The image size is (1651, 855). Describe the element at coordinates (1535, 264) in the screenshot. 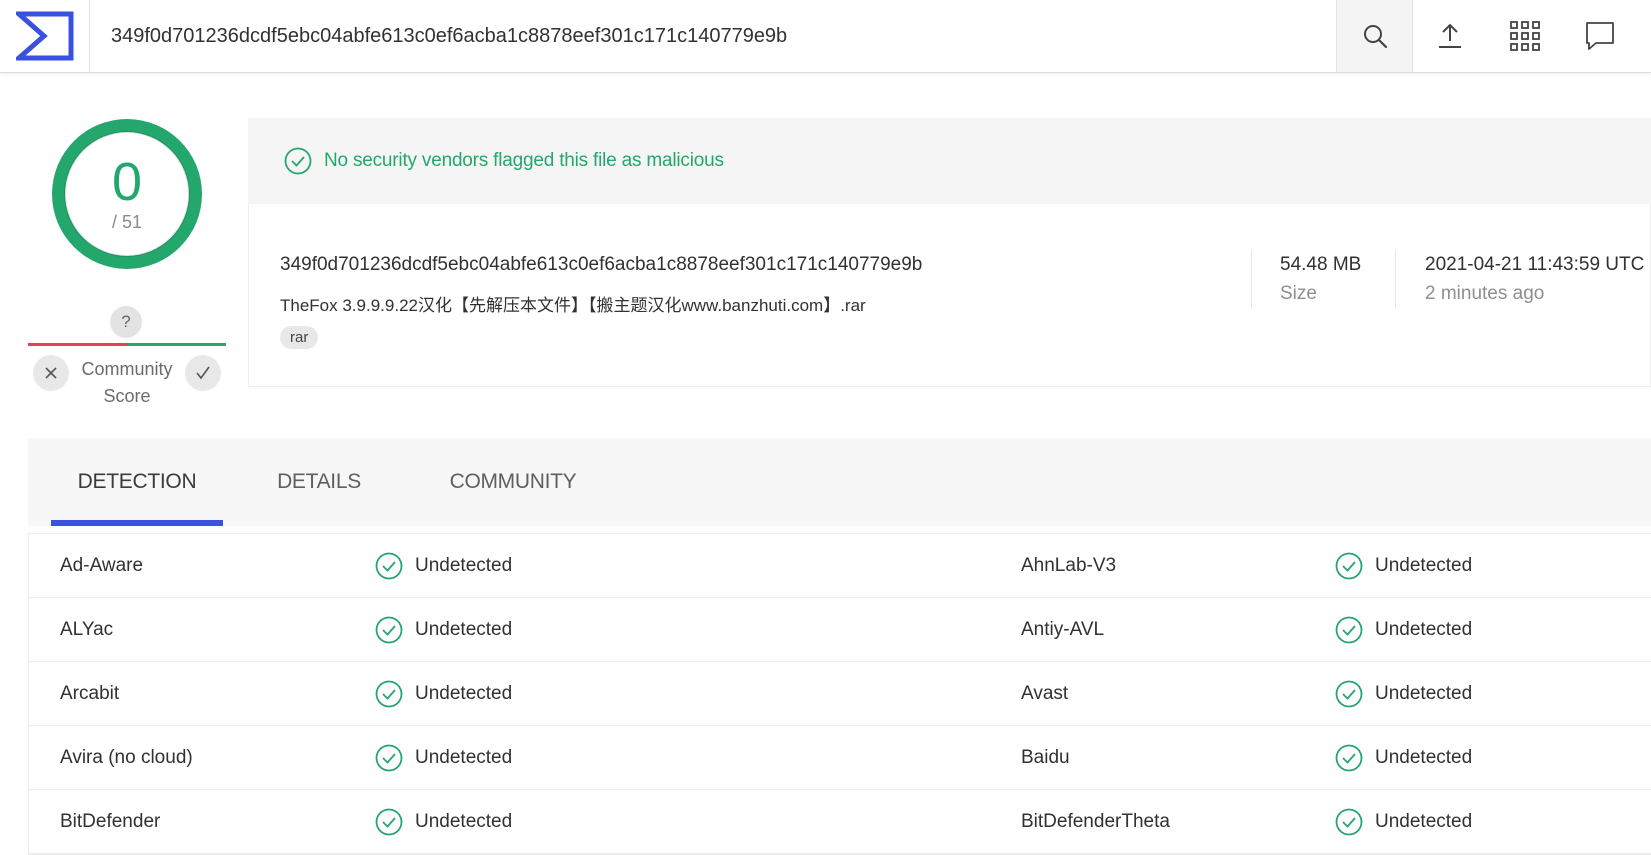

I see `scan-date-value: 2021-04-21 11:43:59 UTC` at that location.